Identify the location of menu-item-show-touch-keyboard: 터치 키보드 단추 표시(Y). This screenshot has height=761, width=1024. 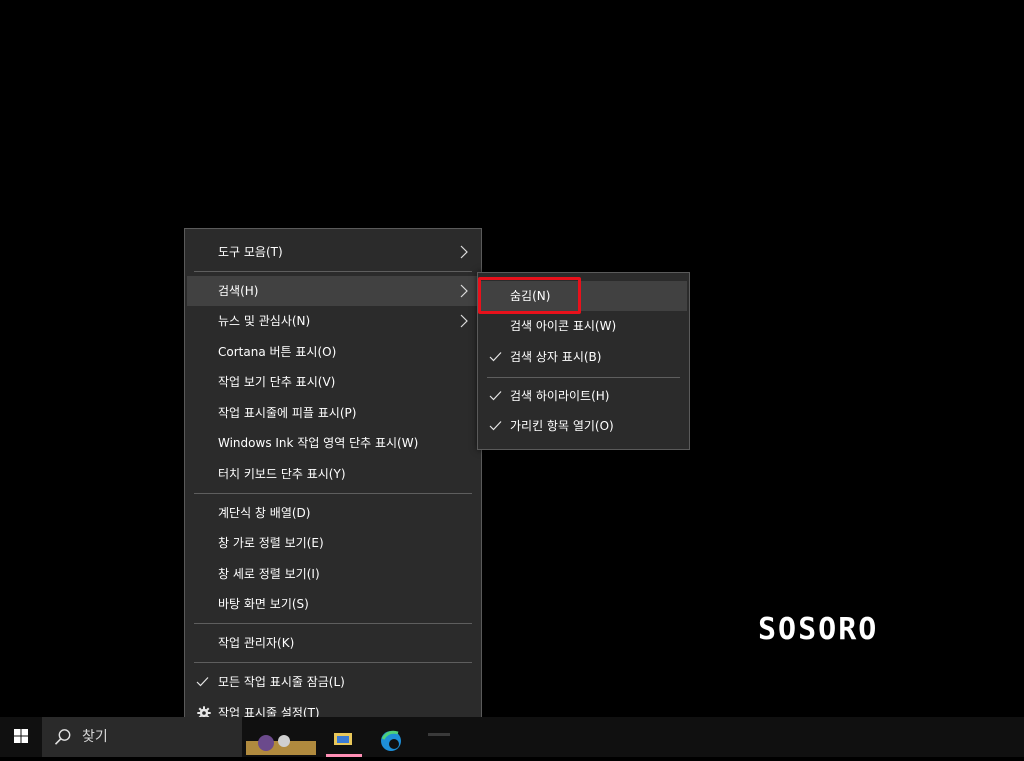
(333, 474).